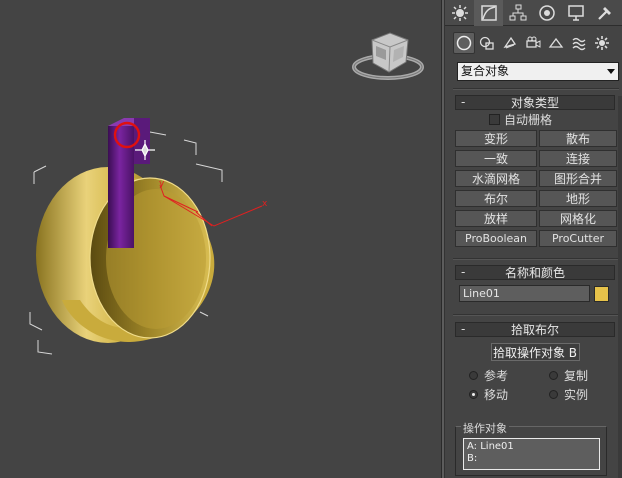 This screenshot has height=478, width=622. What do you see at coordinates (388, 56) in the screenshot?
I see `viewcube-icon` at bounding box center [388, 56].